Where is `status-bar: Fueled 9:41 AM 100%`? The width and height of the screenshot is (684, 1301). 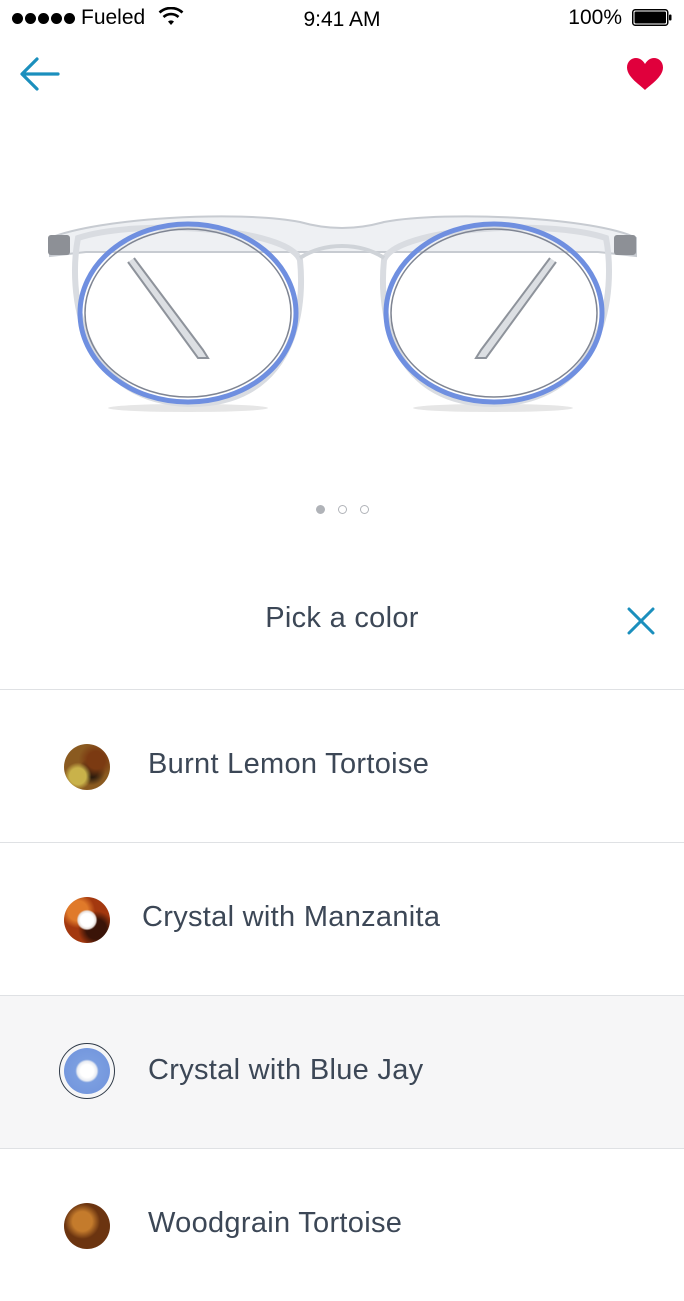 status-bar: Fueled 9:41 AM 100% is located at coordinates (342, 19).